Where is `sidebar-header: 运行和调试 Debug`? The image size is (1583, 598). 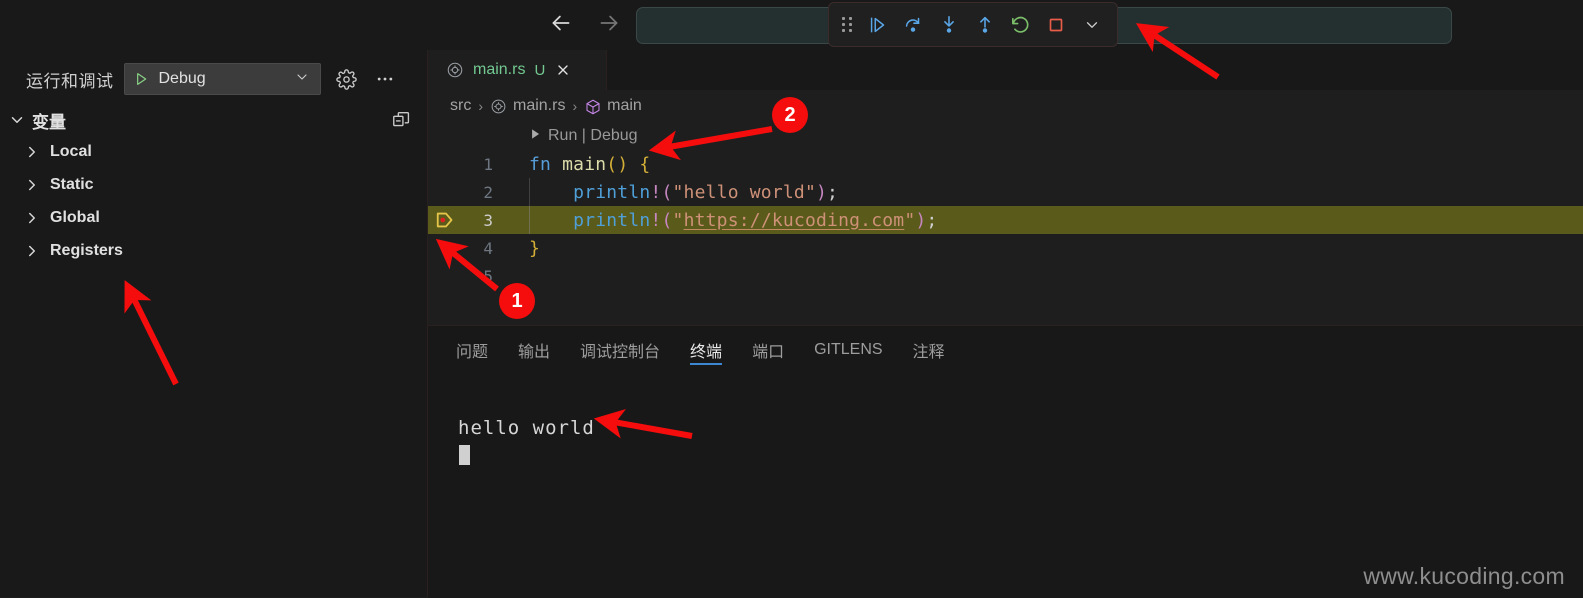
sidebar-header: 运行和调试 Debug is located at coordinates (213, 79).